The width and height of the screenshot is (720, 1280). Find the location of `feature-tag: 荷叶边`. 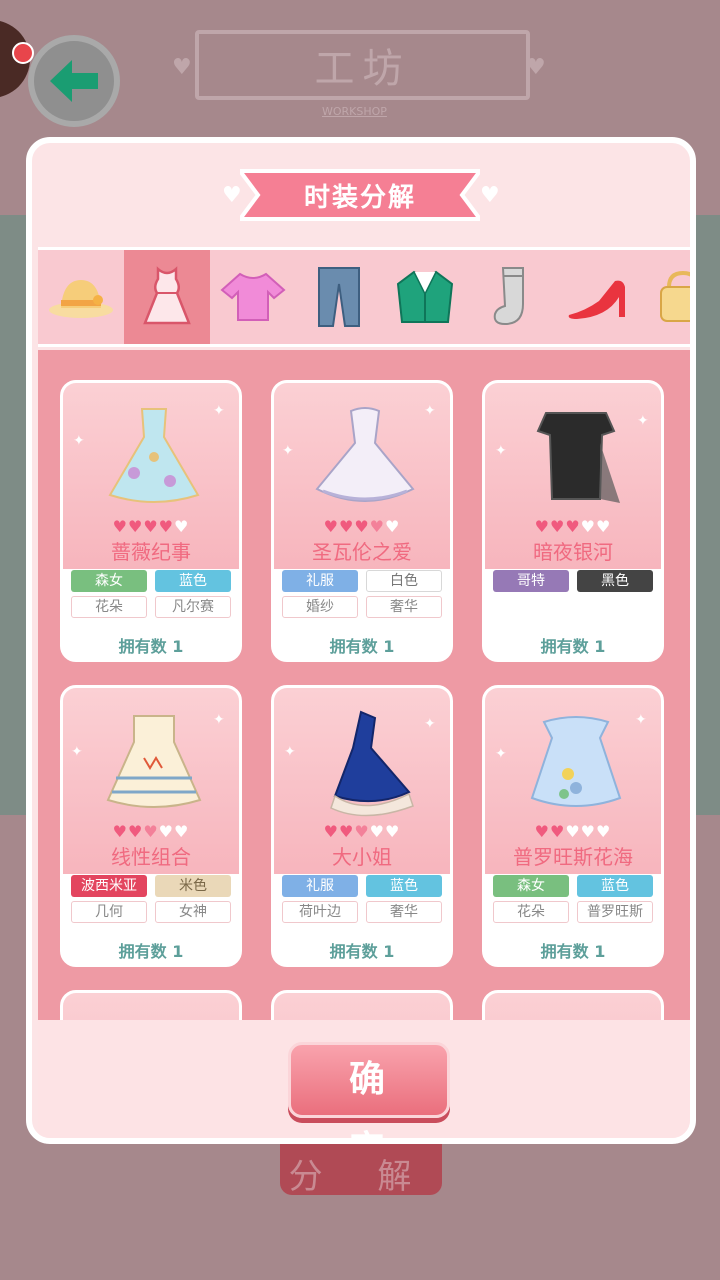

feature-tag: 荷叶边 is located at coordinates (320, 912).